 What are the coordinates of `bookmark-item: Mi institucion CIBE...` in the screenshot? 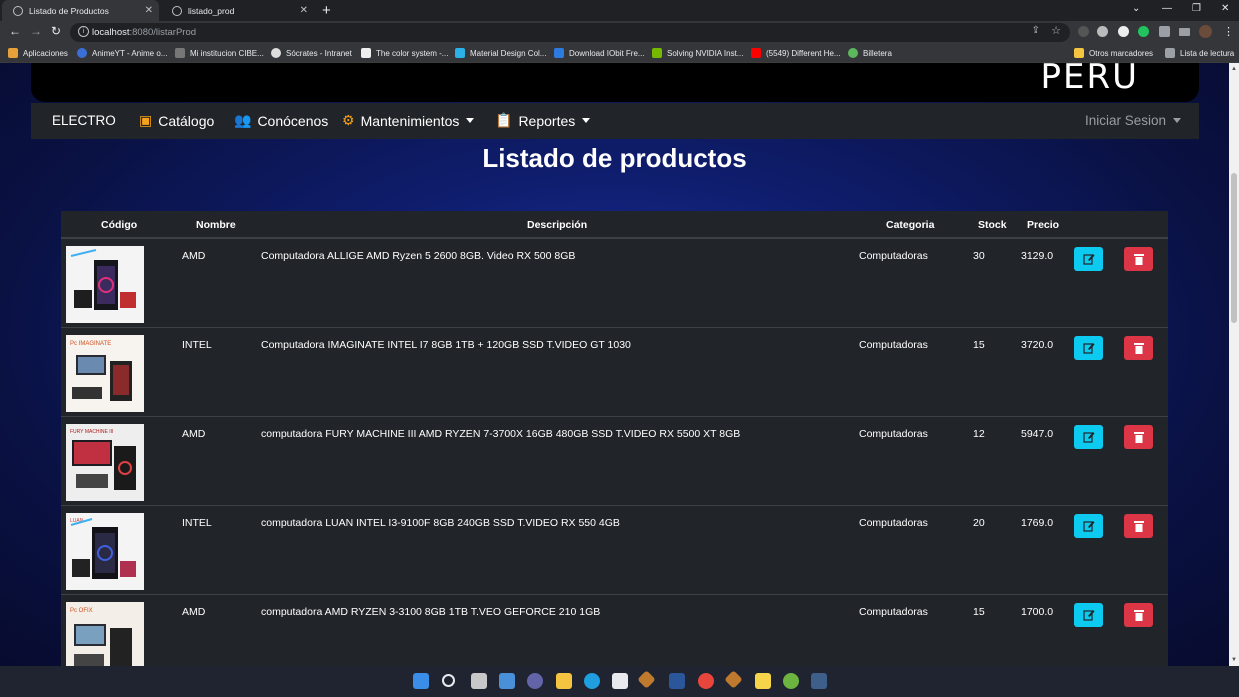 It's located at (219, 53).